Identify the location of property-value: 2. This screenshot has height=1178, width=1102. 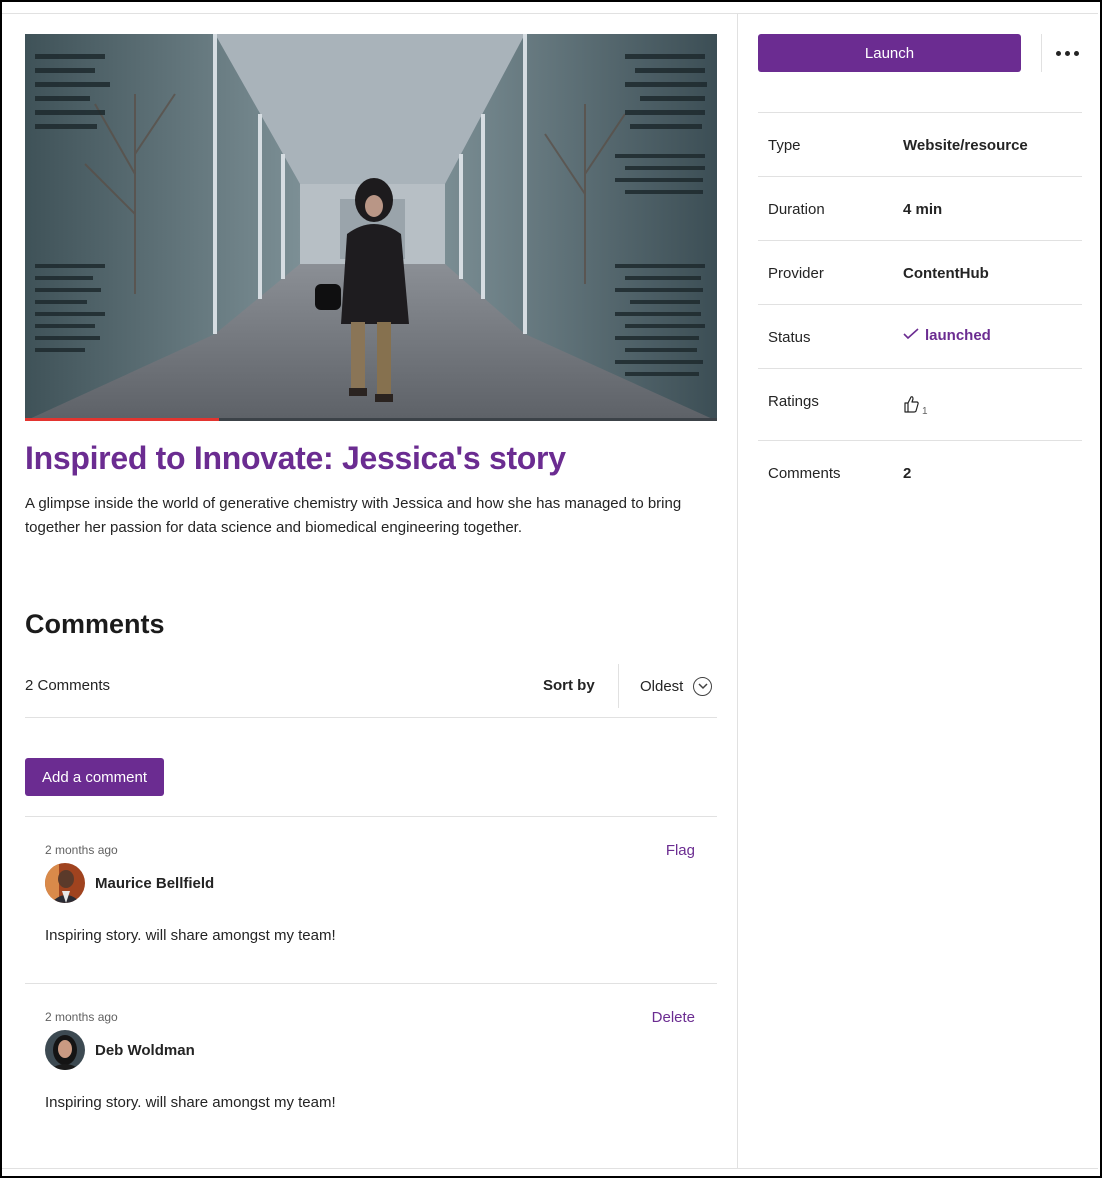
(907, 473).